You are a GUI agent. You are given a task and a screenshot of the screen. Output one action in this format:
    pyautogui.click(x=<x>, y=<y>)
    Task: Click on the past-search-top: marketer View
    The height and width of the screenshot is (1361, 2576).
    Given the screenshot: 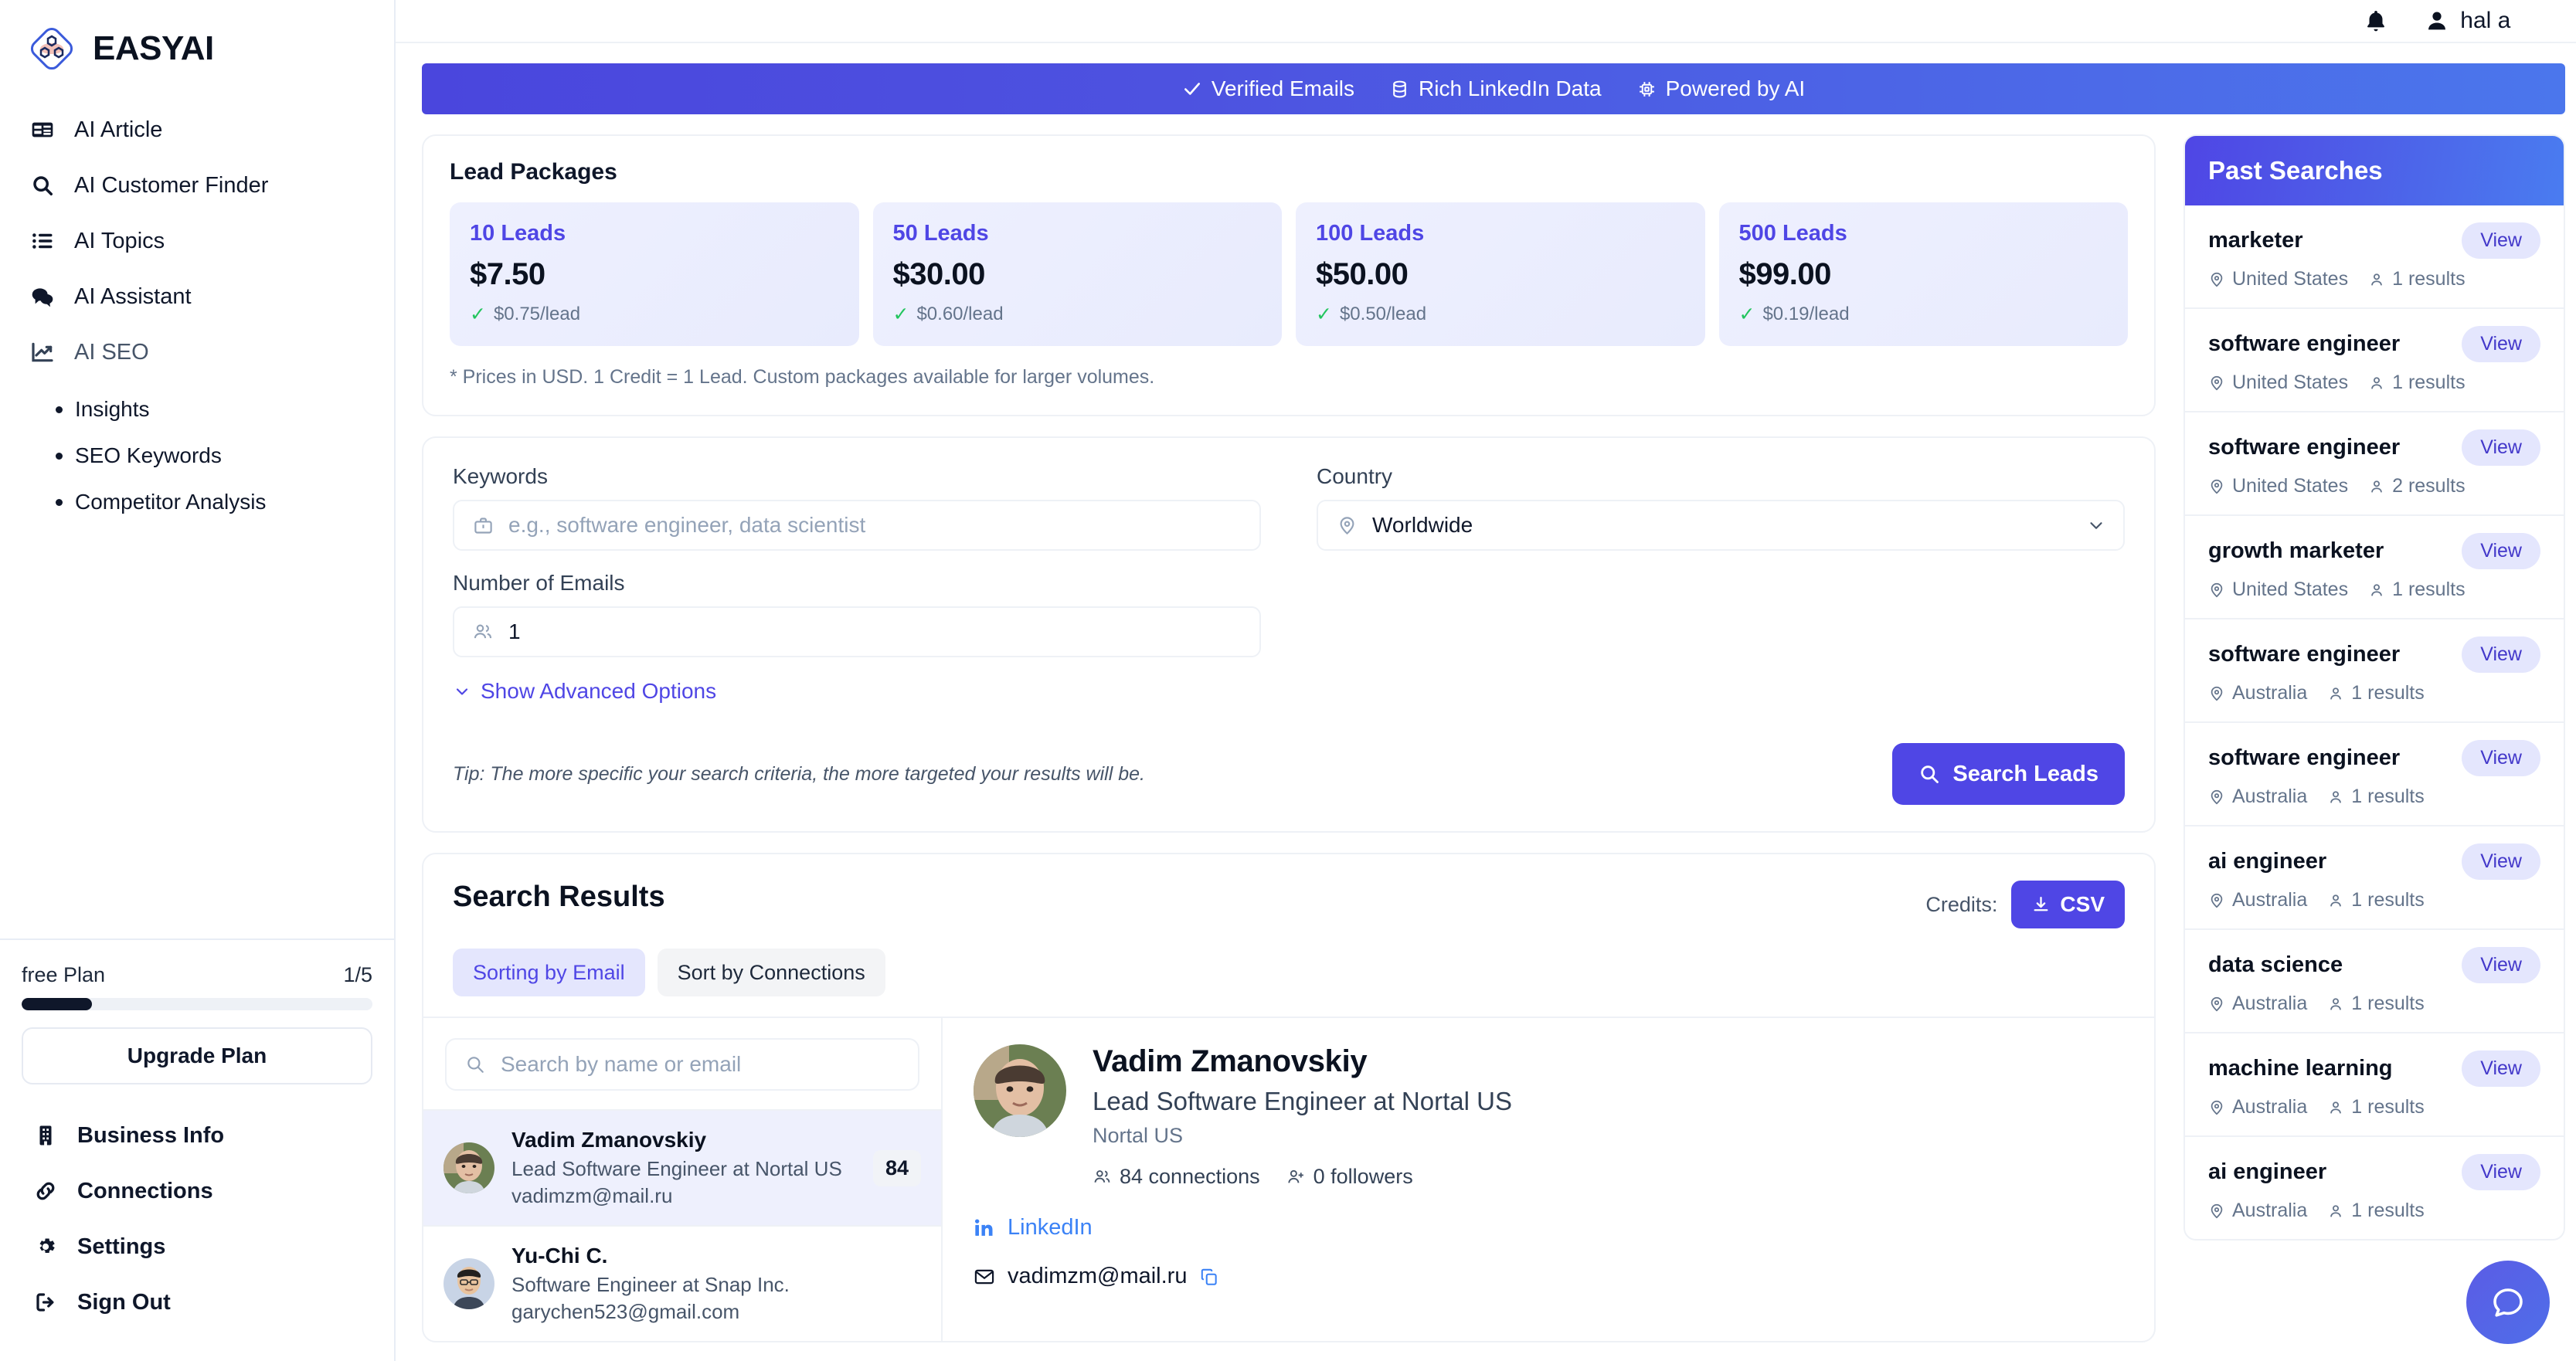 What is the action you would take?
    pyautogui.click(x=2374, y=240)
    